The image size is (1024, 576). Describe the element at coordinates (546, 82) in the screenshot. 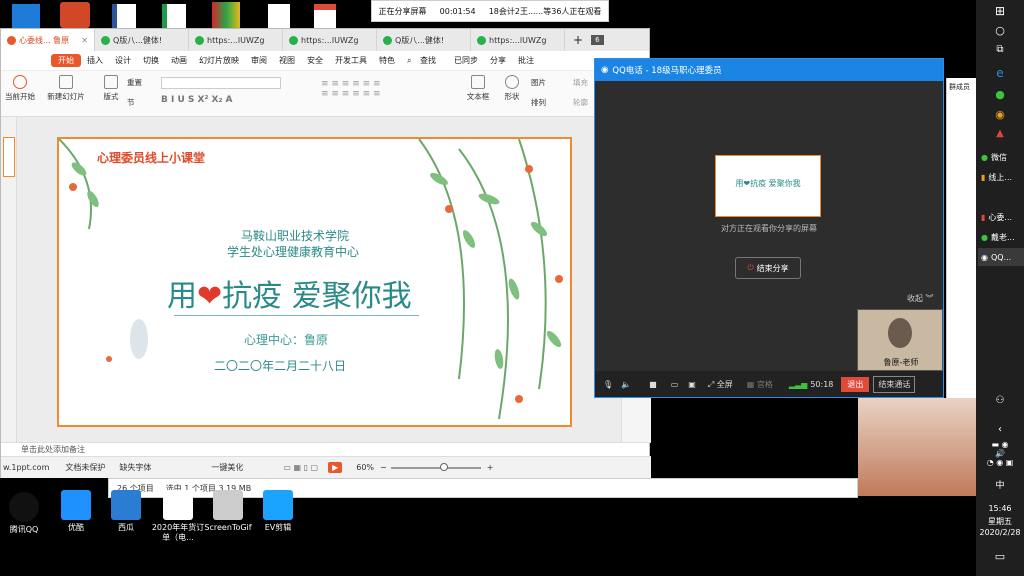

I see `picture-button: 图片` at that location.